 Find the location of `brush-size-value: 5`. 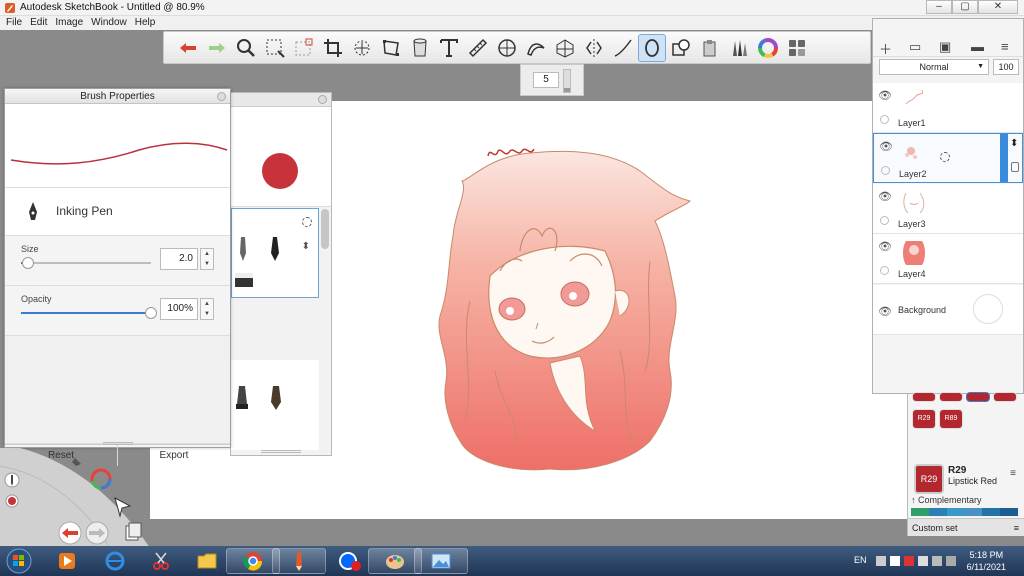

brush-size-value: 5 is located at coordinates (546, 80).